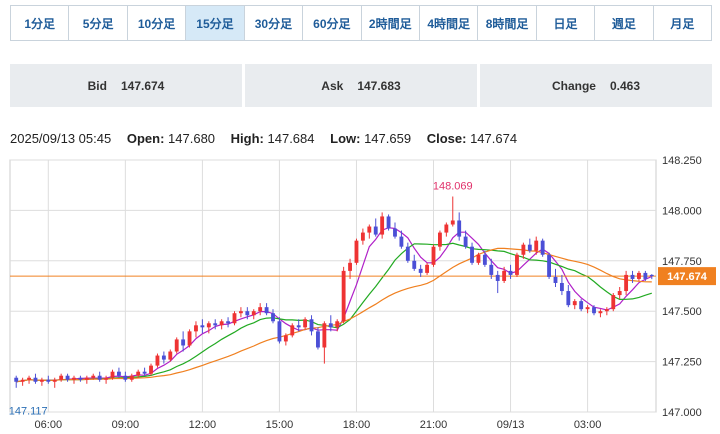 The image size is (720, 434). Describe the element at coordinates (390, 23) in the screenshot. I see `timeframe-tab: 2時間足` at that location.